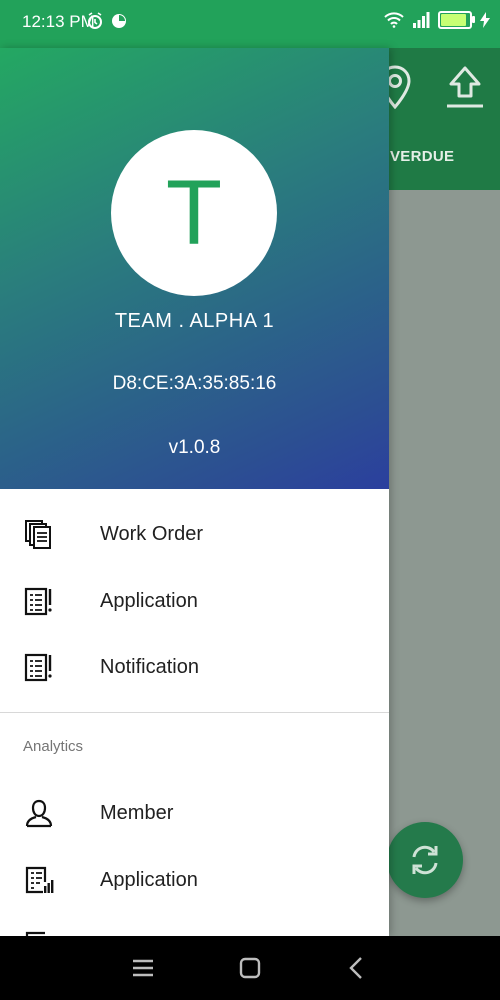 The width and height of the screenshot is (500, 1000). Describe the element at coordinates (39, 880) in the screenshot. I see `application-analytics-icon` at that location.